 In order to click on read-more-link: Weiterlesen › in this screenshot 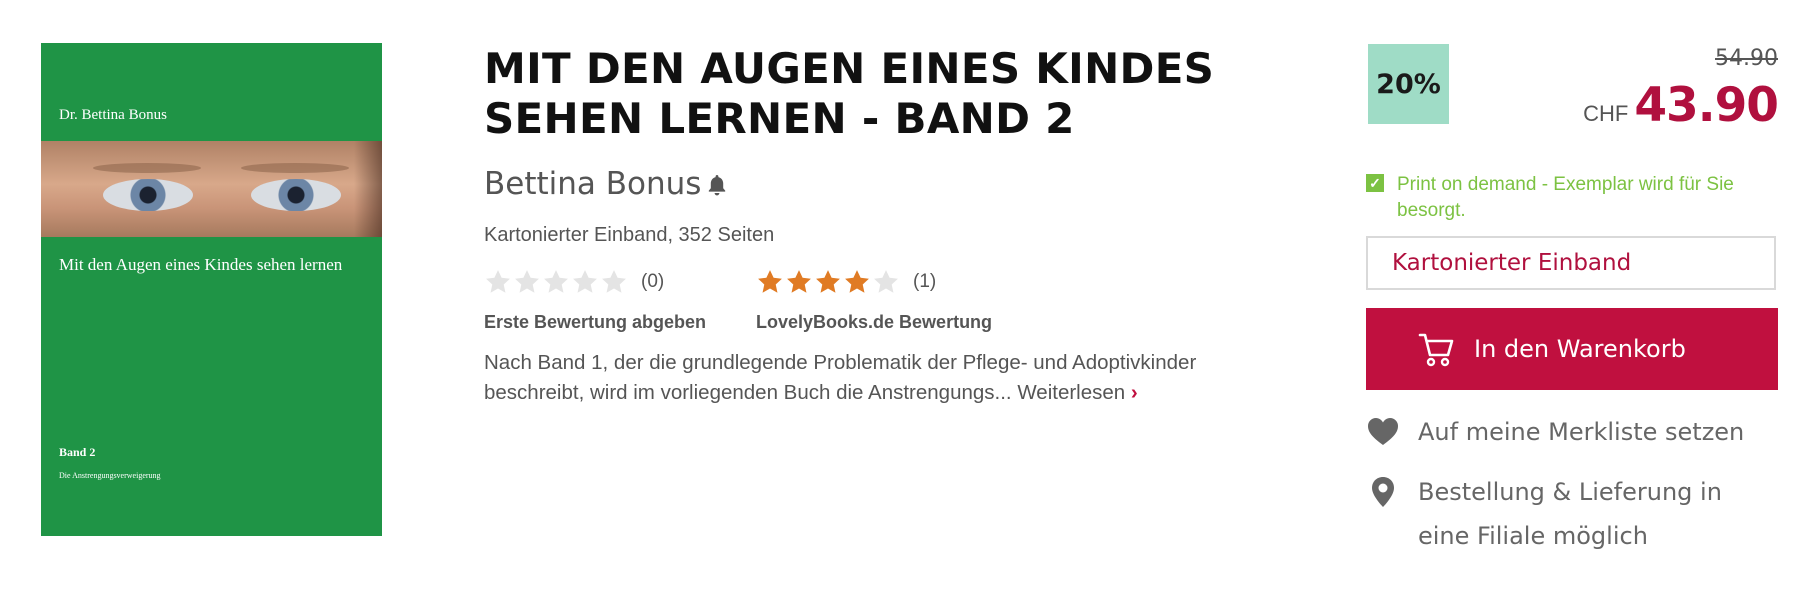, I will do `click(1077, 392)`.